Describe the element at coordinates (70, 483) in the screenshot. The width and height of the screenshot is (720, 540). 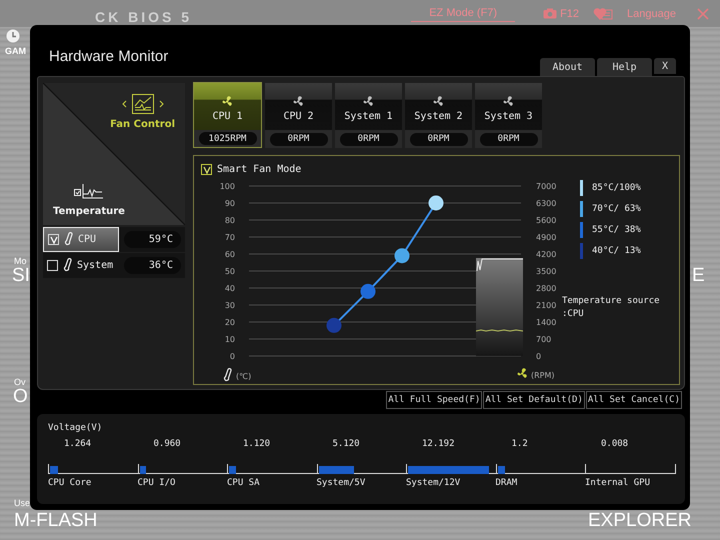
I see `rail-label: CPU Core` at that location.